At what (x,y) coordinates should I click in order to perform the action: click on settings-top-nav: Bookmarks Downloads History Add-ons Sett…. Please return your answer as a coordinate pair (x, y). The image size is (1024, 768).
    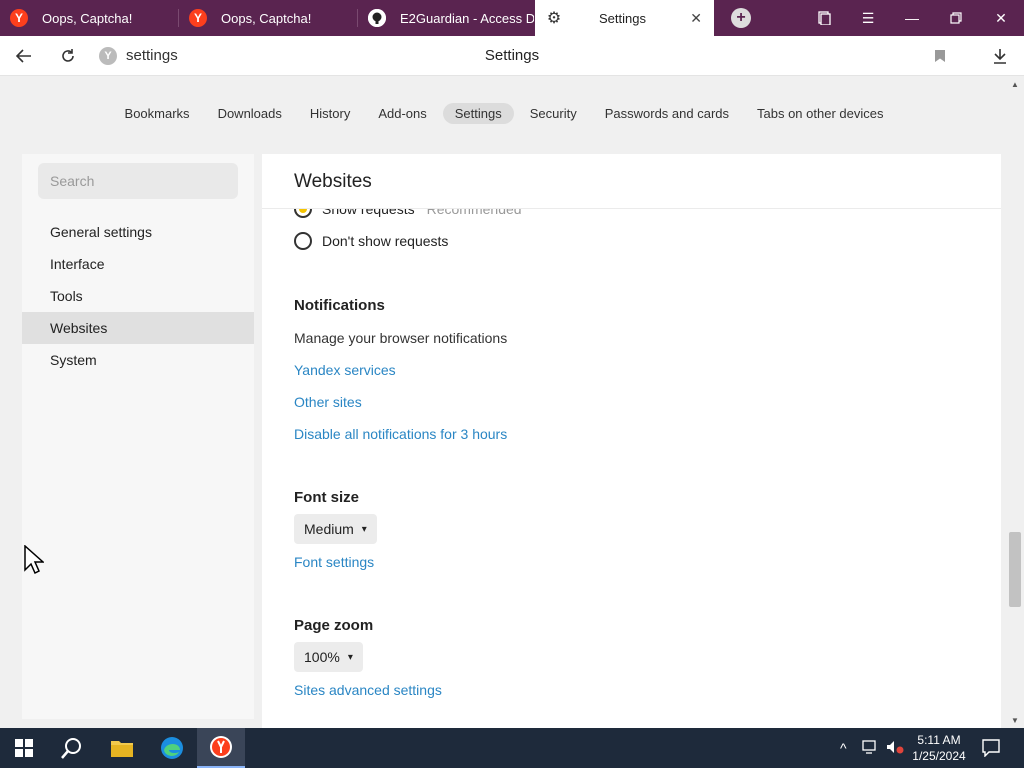
    Looking at the image, I should click on (504, 113).